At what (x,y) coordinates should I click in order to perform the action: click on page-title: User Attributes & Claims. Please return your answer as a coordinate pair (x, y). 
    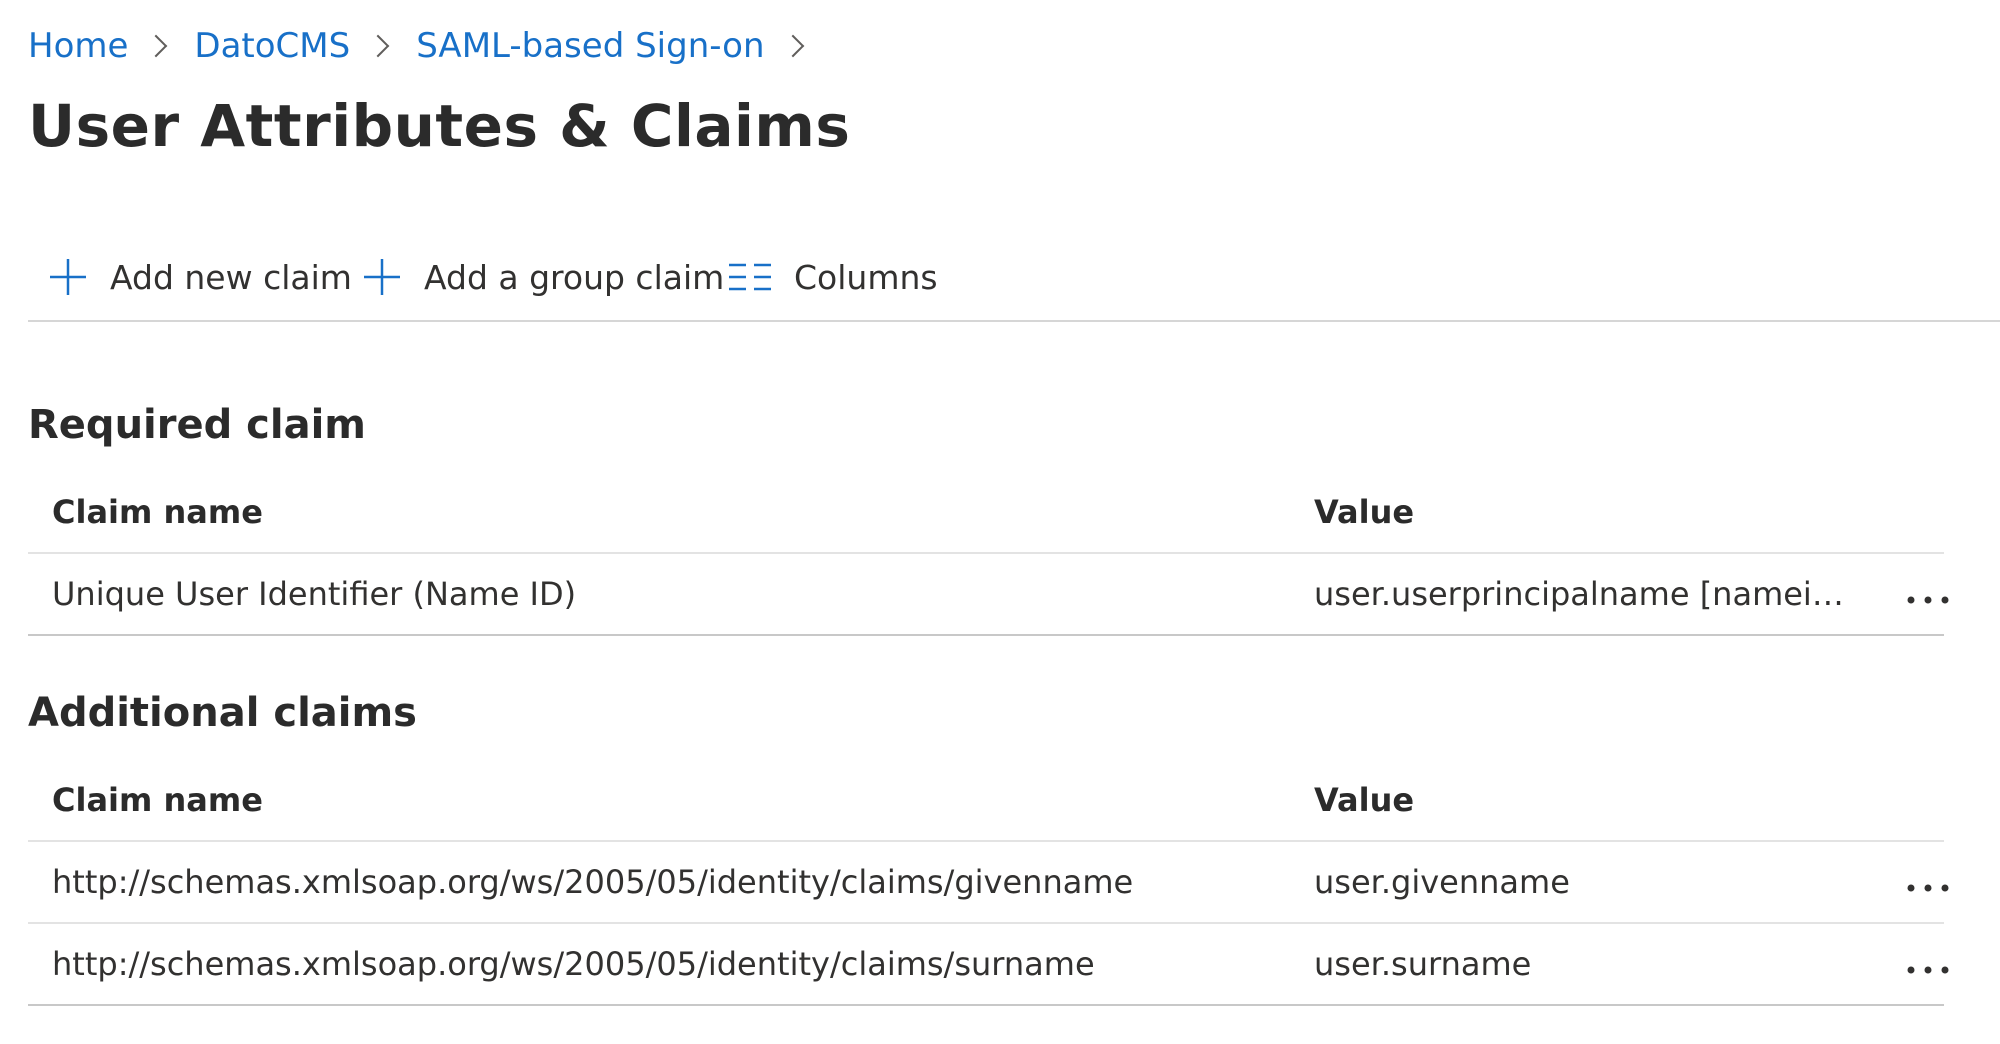
    Looking at the image, I should click on (439, 126).